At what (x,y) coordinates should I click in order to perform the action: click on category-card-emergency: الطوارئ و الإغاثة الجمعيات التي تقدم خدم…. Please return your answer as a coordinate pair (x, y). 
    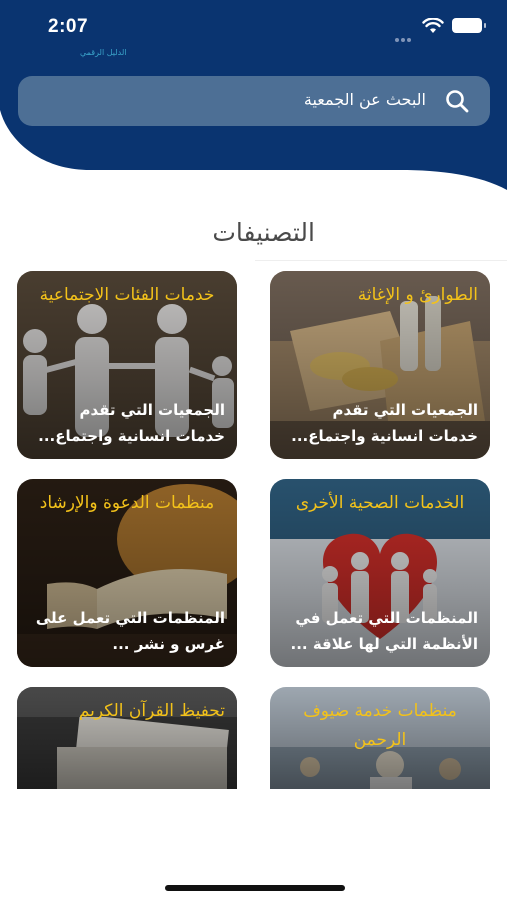
    Looking at the image, I should click on (380, 365).